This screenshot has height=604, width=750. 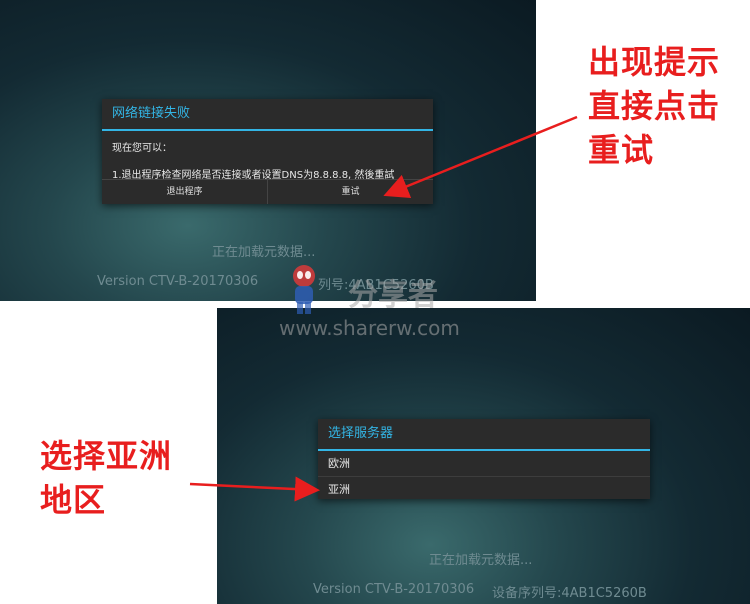 I want to click on spider-logo-icon, so click(x=304, y=289).